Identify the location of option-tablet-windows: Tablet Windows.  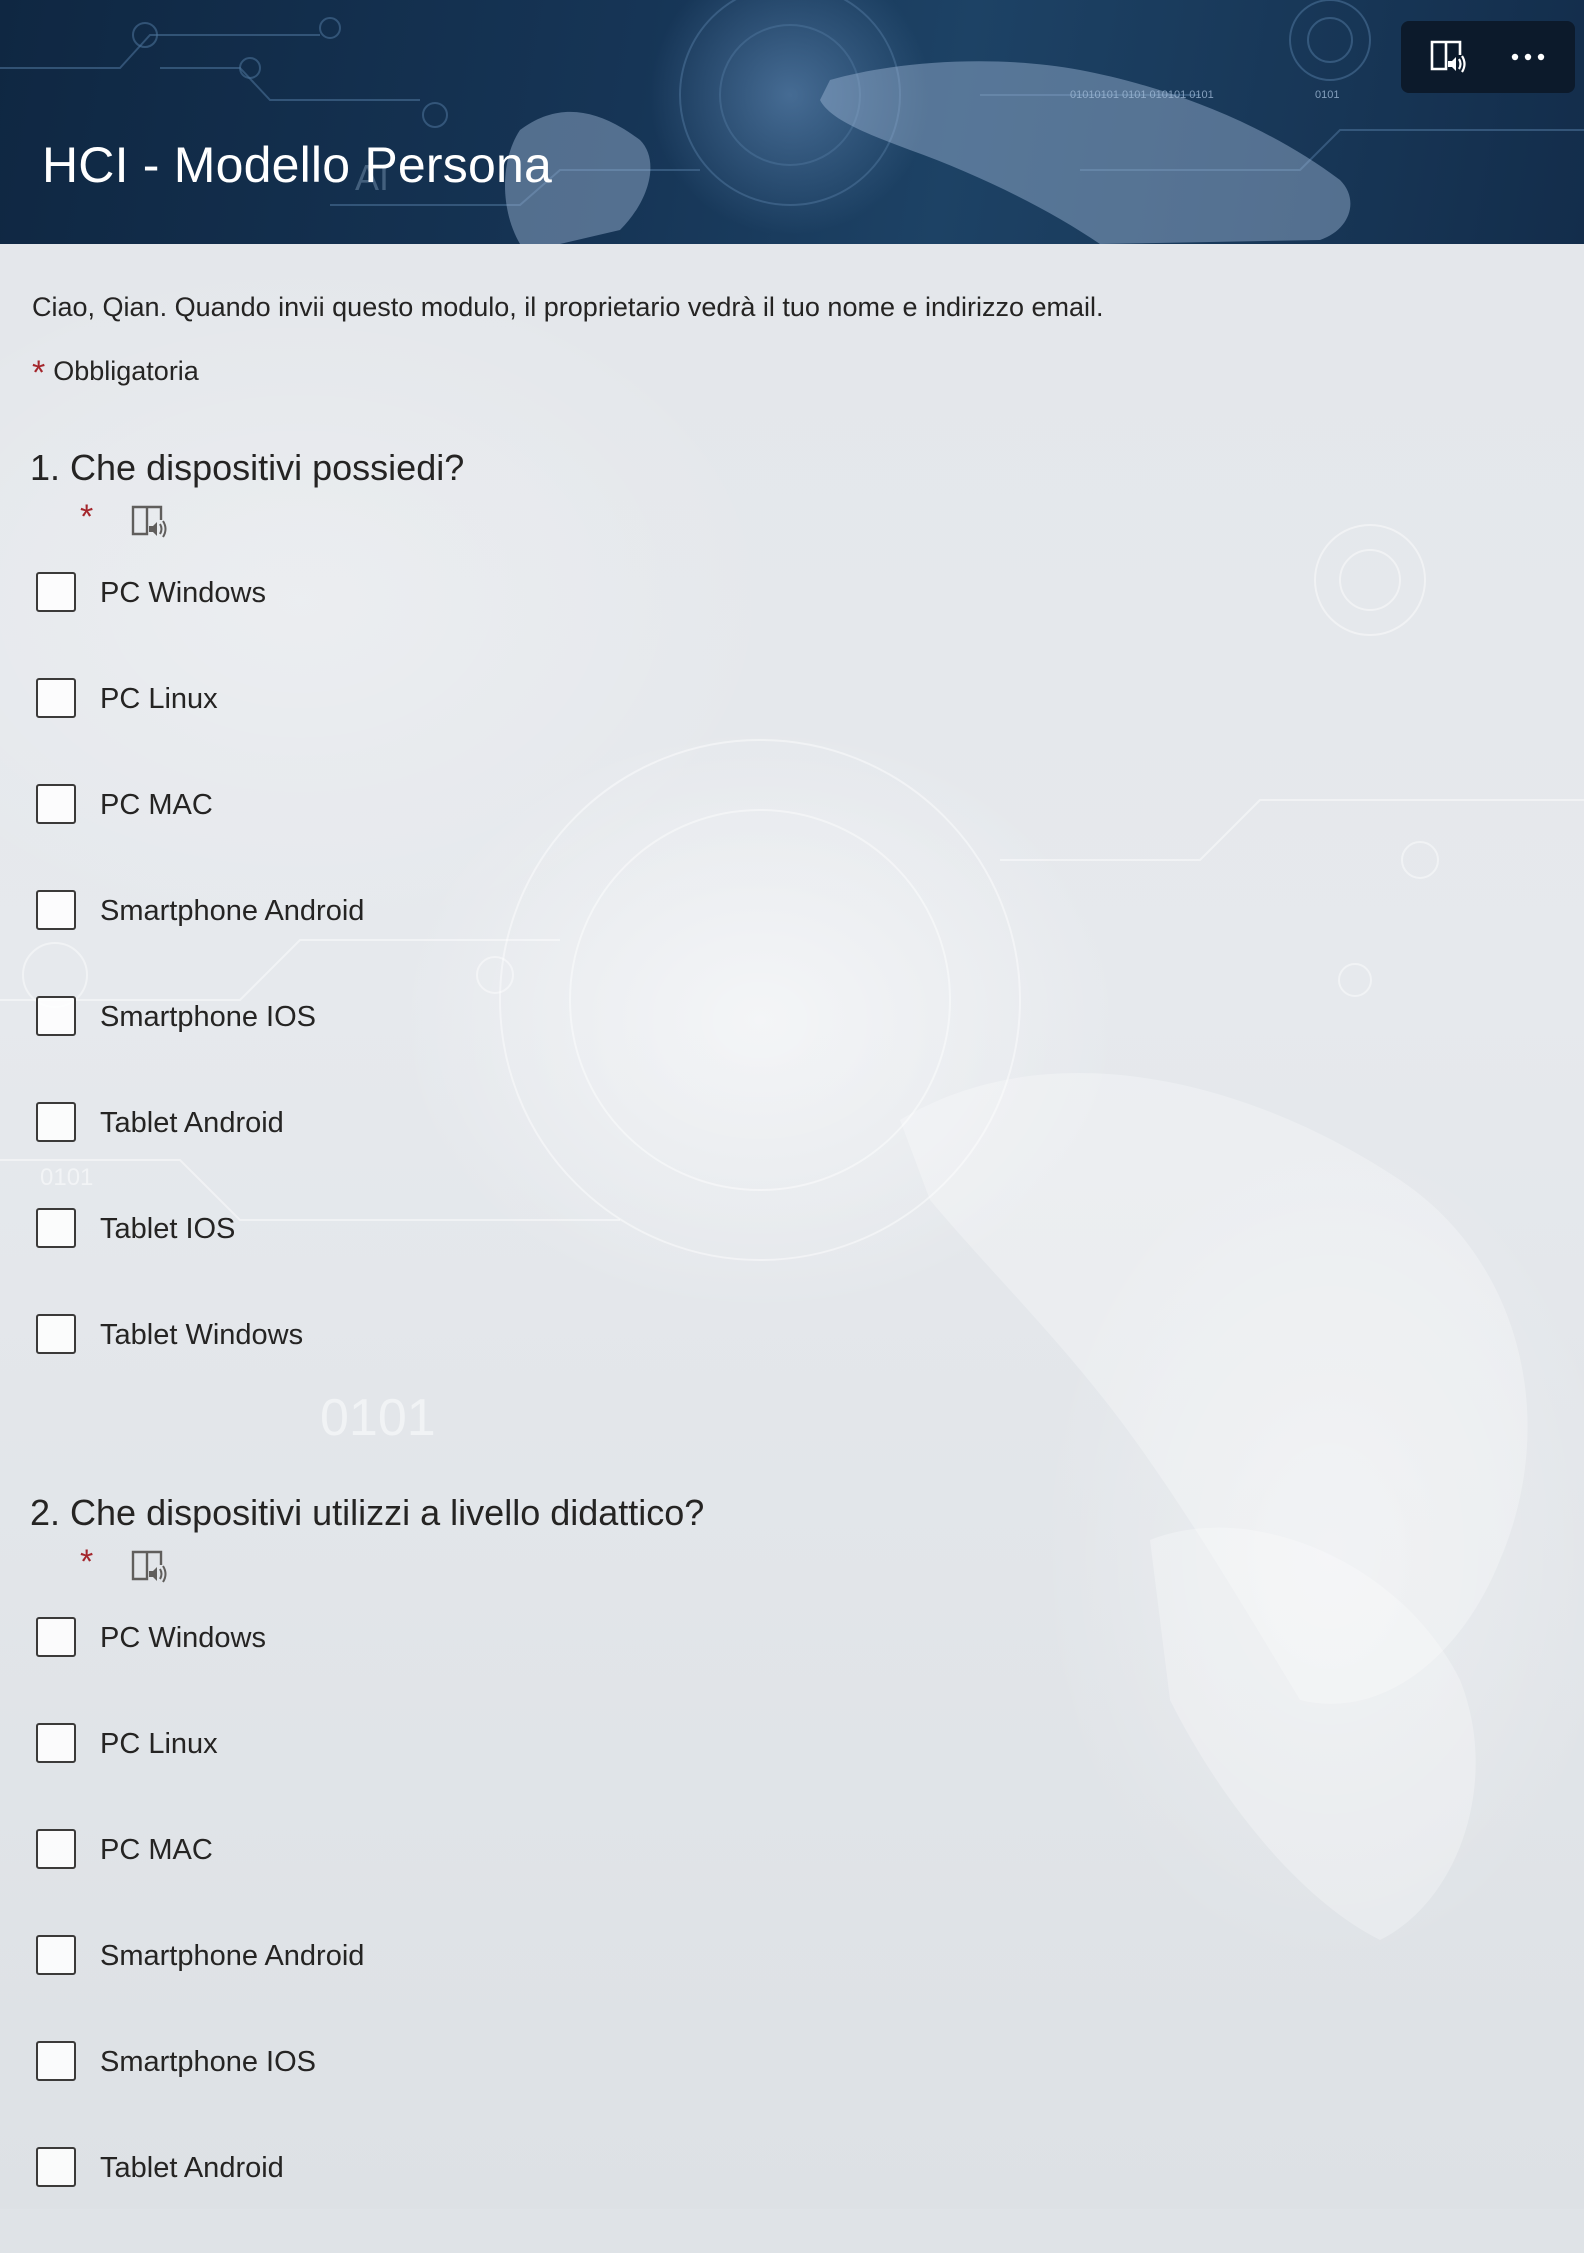
(780, 1367).